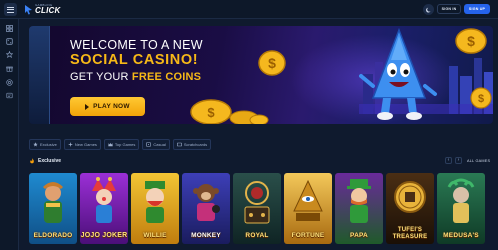 This screenshot has width=498, height=250. What do you see at coordinates (110, 144) in the screenshot?
I see `crown-icon` at bounding box center [110, 144].